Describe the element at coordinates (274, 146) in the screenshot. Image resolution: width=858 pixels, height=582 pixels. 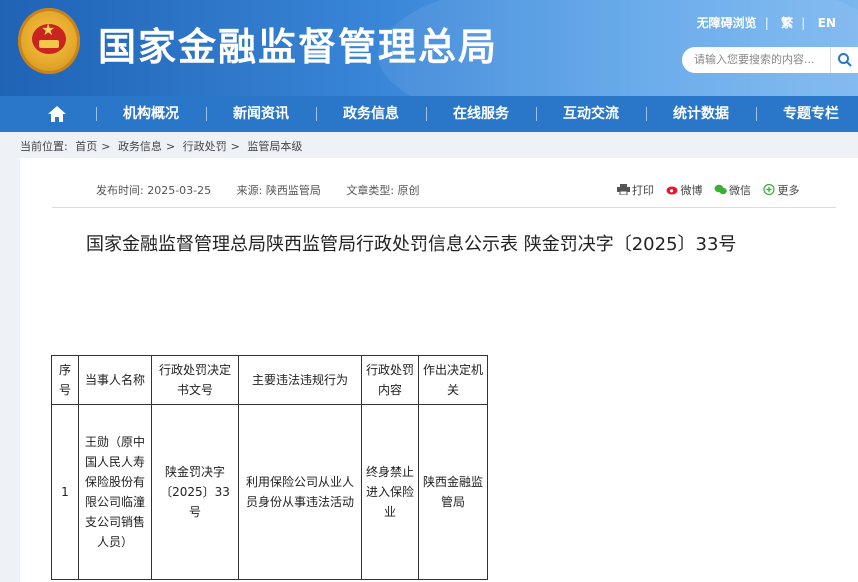
I see `breadcrumb-bureau: 监管局本级` at that location.